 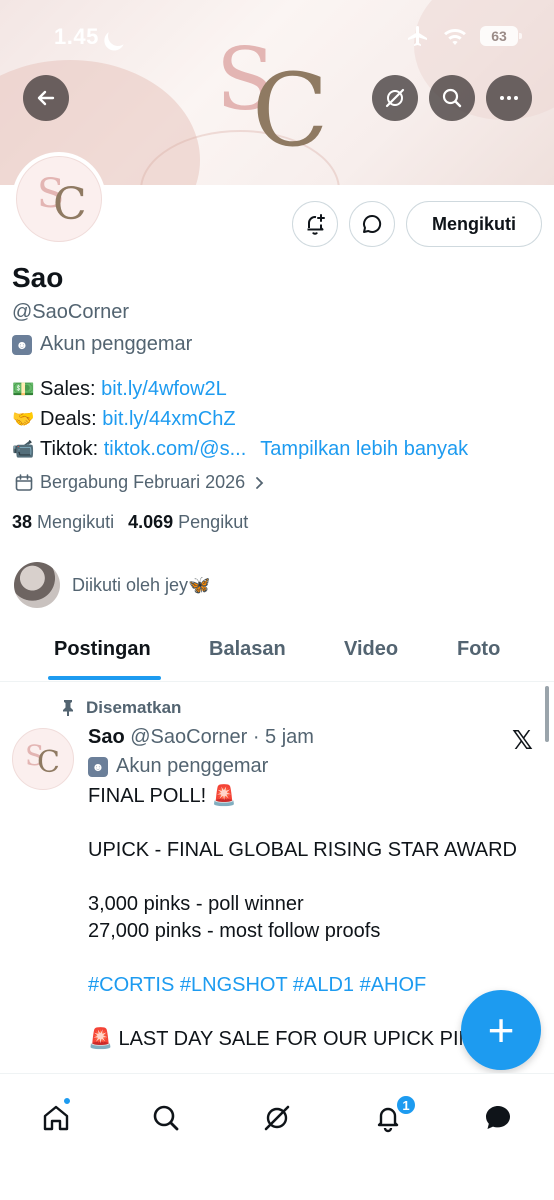 I want to click on post-line: 3,000 pinks - poll winner, so click(x=196, y=904).